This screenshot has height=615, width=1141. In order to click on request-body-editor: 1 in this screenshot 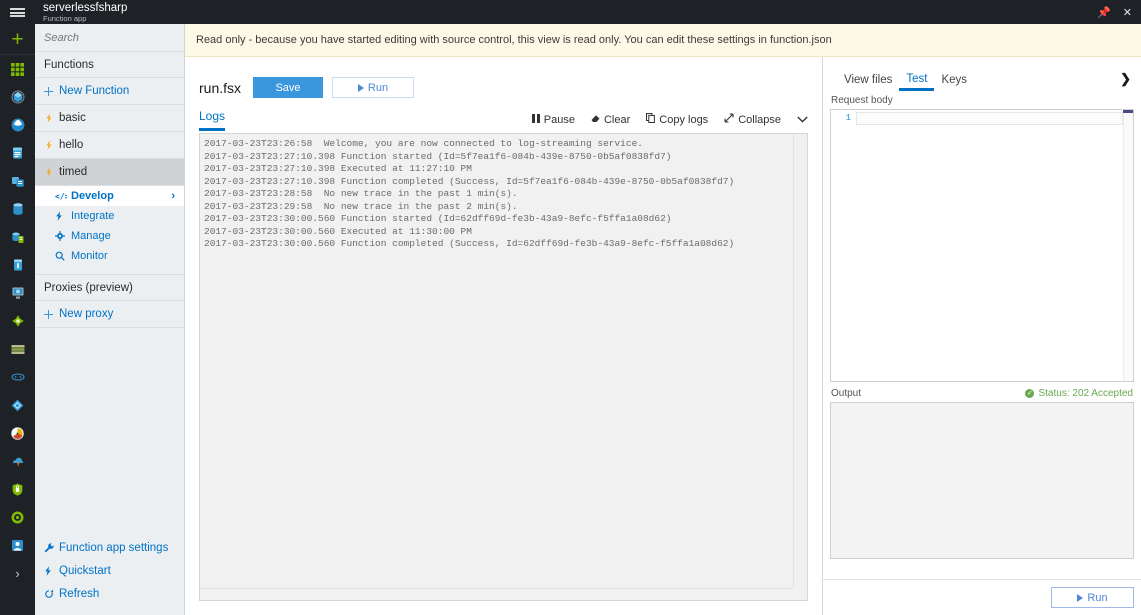, I will do `click(982, 245)`.